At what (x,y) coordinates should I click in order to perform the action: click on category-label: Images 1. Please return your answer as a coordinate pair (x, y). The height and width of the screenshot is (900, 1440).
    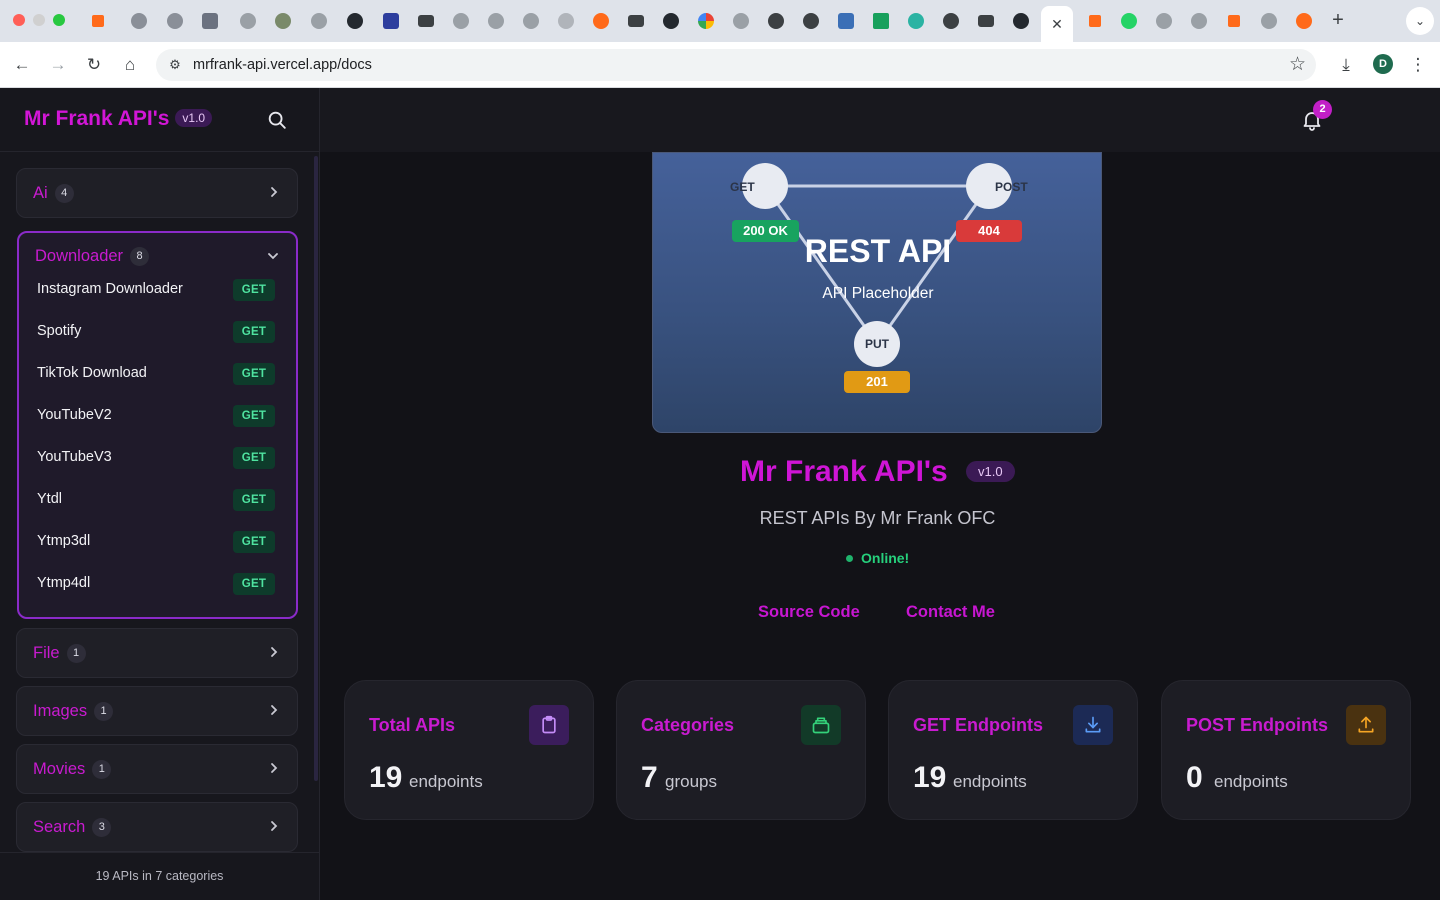
    Looking at the image, I should click on (73, 711).